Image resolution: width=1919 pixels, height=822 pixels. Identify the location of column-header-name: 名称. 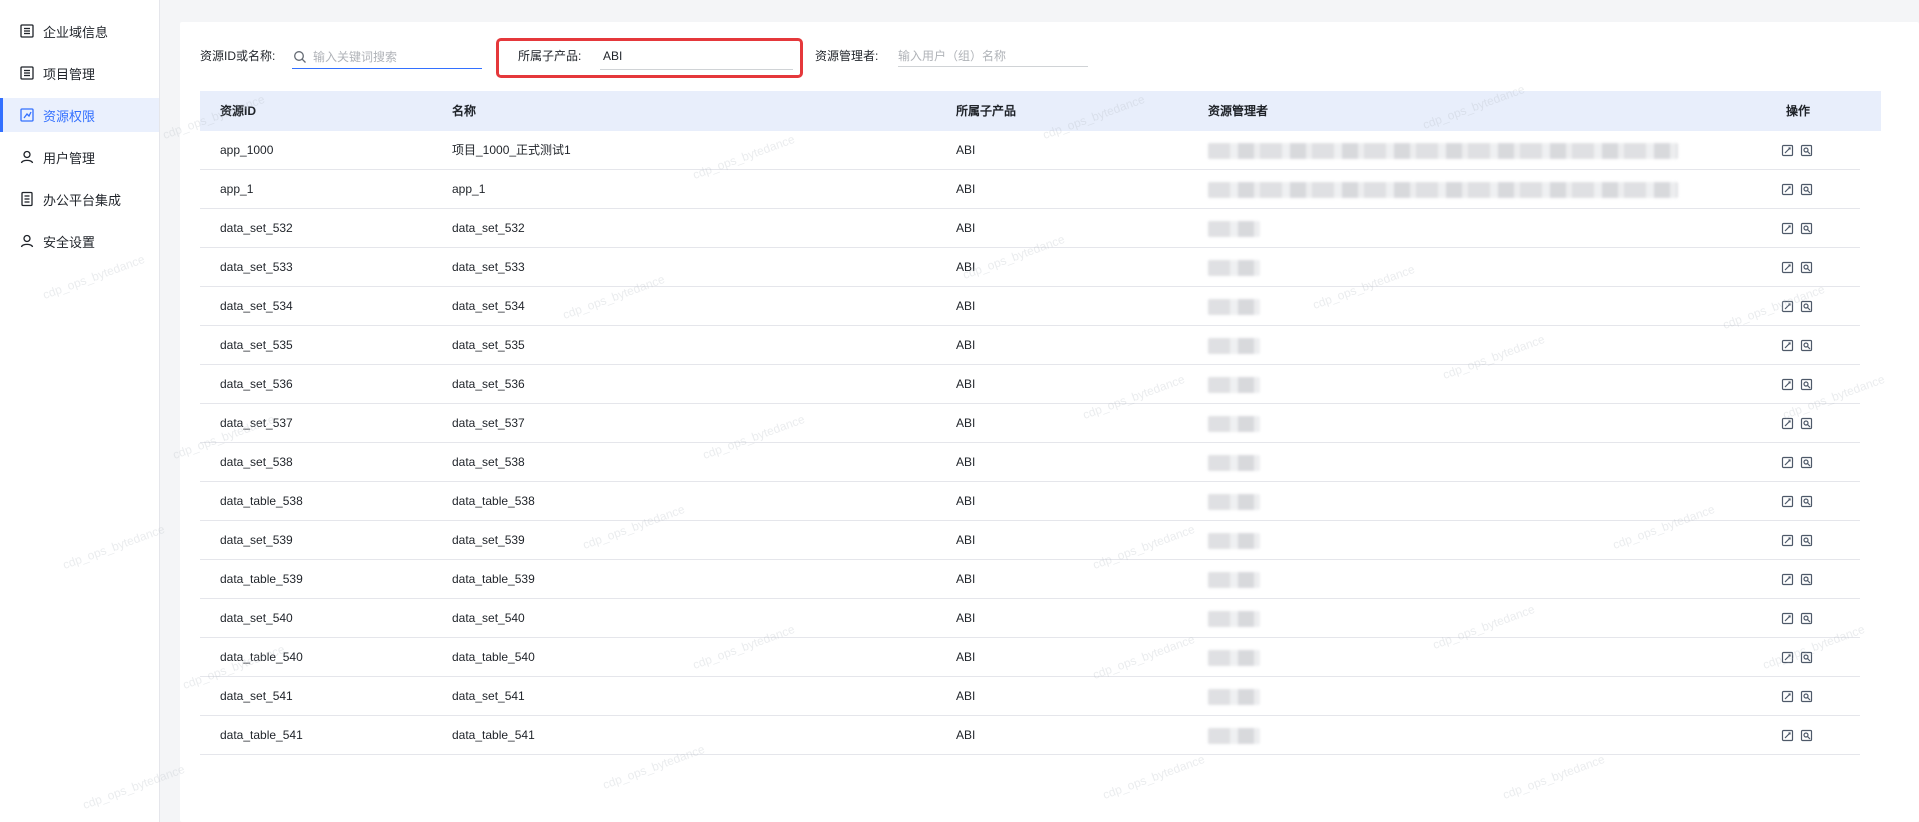
(464, 111).